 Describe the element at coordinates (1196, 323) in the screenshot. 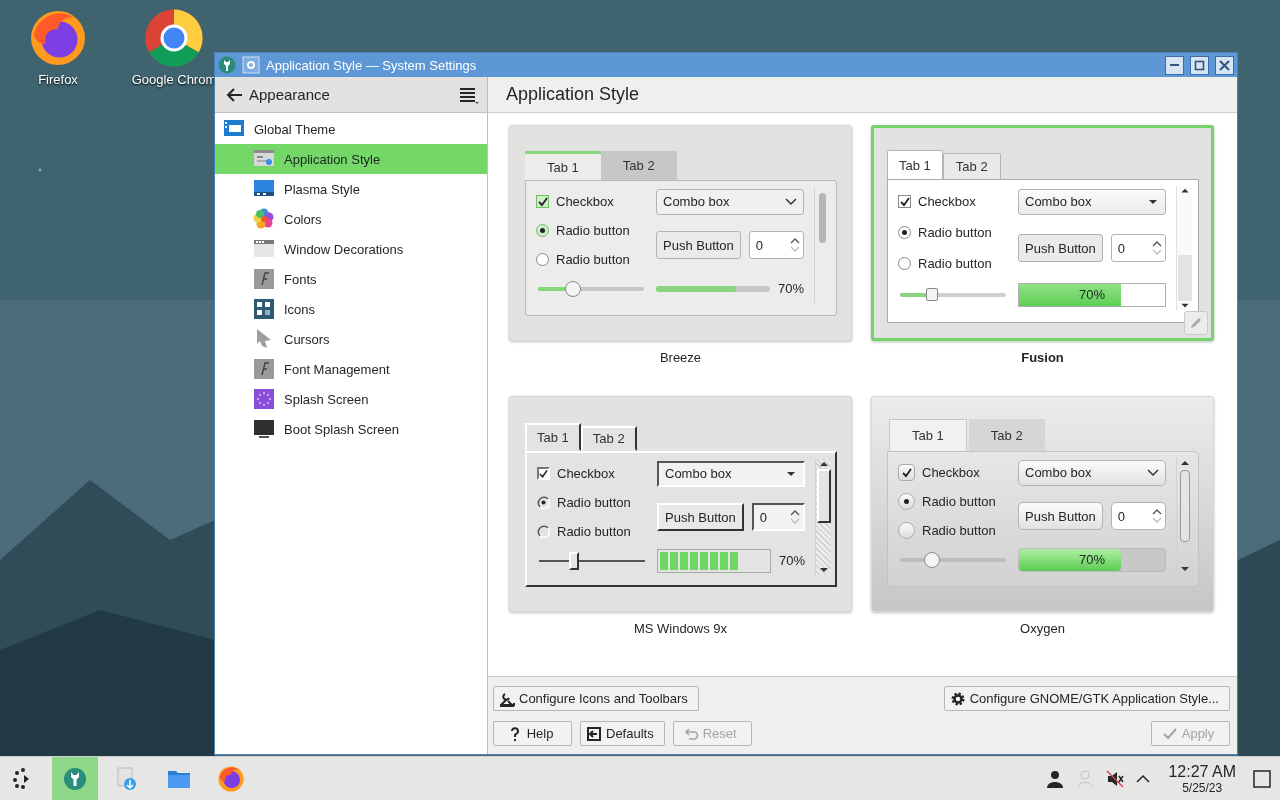

I see `pencil-icon` at that location.